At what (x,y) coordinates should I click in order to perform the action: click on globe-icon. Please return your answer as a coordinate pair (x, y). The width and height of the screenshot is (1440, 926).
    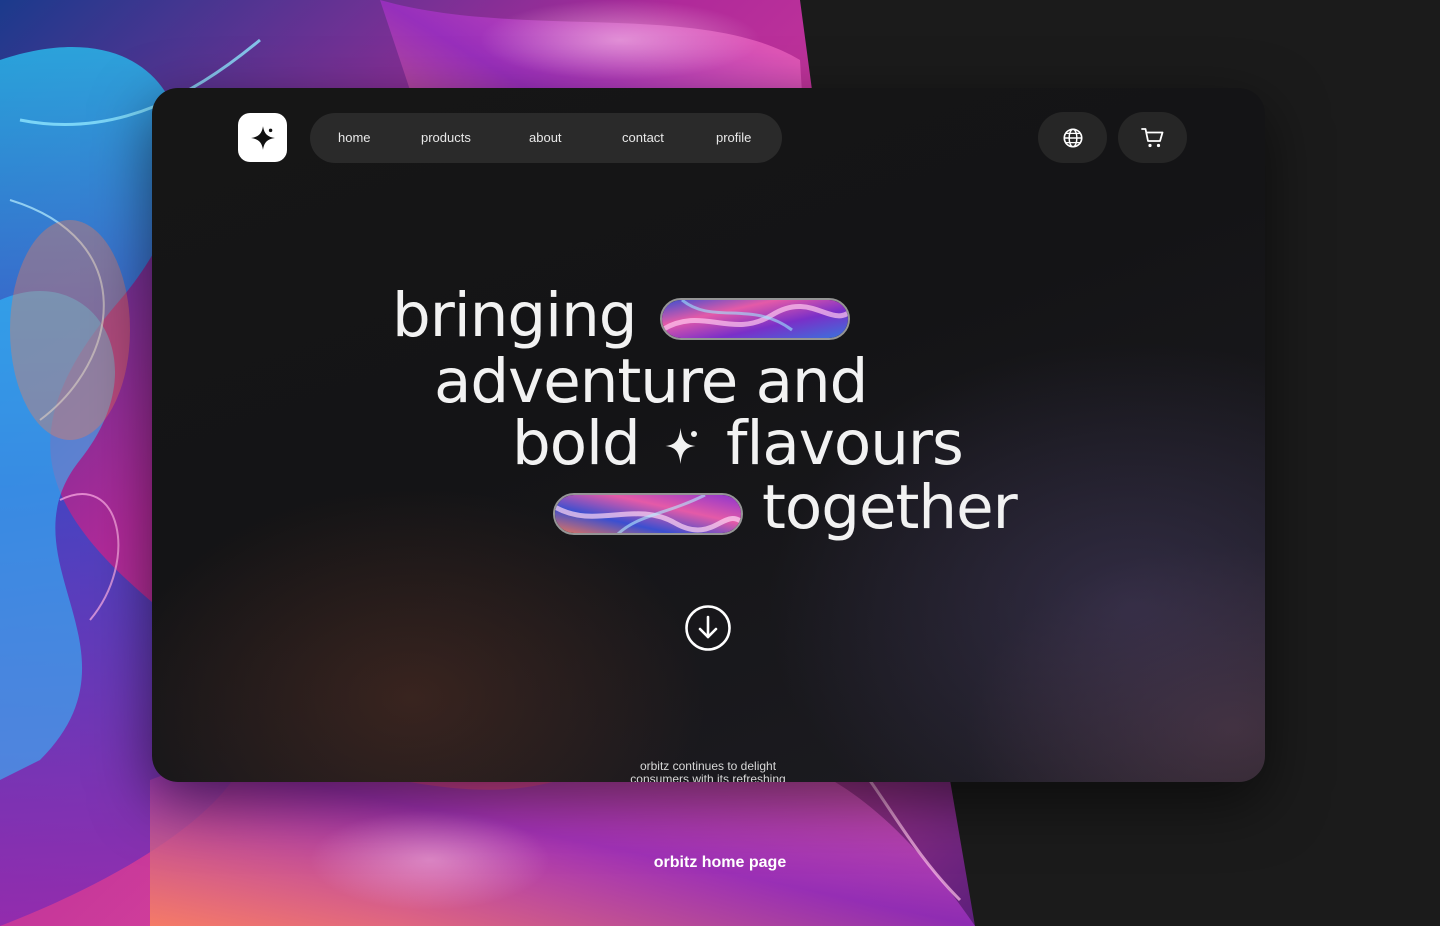
    Looking at the image, I should click on (1072, 137).